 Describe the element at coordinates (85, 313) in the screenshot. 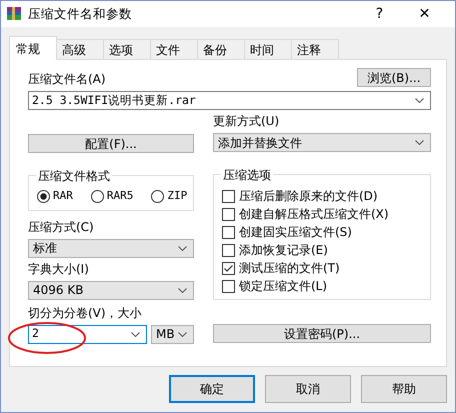

I see `field-label: 切分为分卷(V)，大小` at that location.